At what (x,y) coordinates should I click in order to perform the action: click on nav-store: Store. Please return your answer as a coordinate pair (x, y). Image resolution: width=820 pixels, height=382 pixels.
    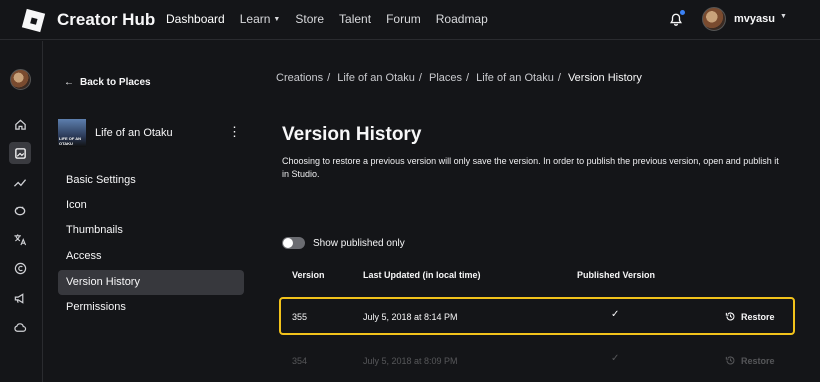
    Looking at the image, I should click on (309, 19).